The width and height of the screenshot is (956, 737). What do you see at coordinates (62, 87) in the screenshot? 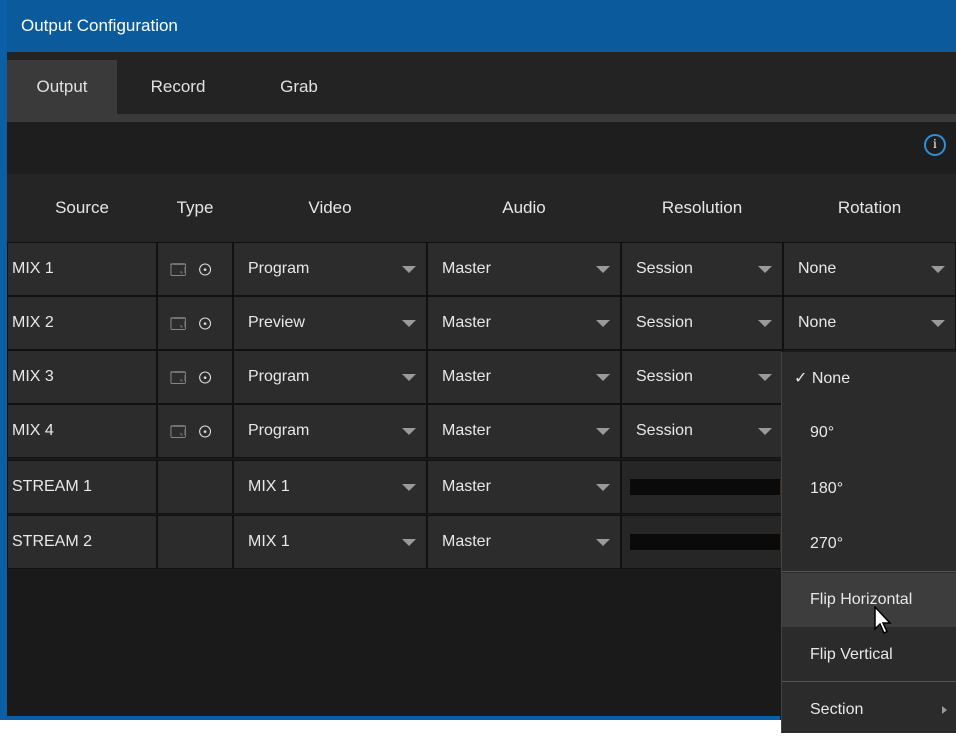
I see `tab-output: Output` at bounding box center [62, 87].